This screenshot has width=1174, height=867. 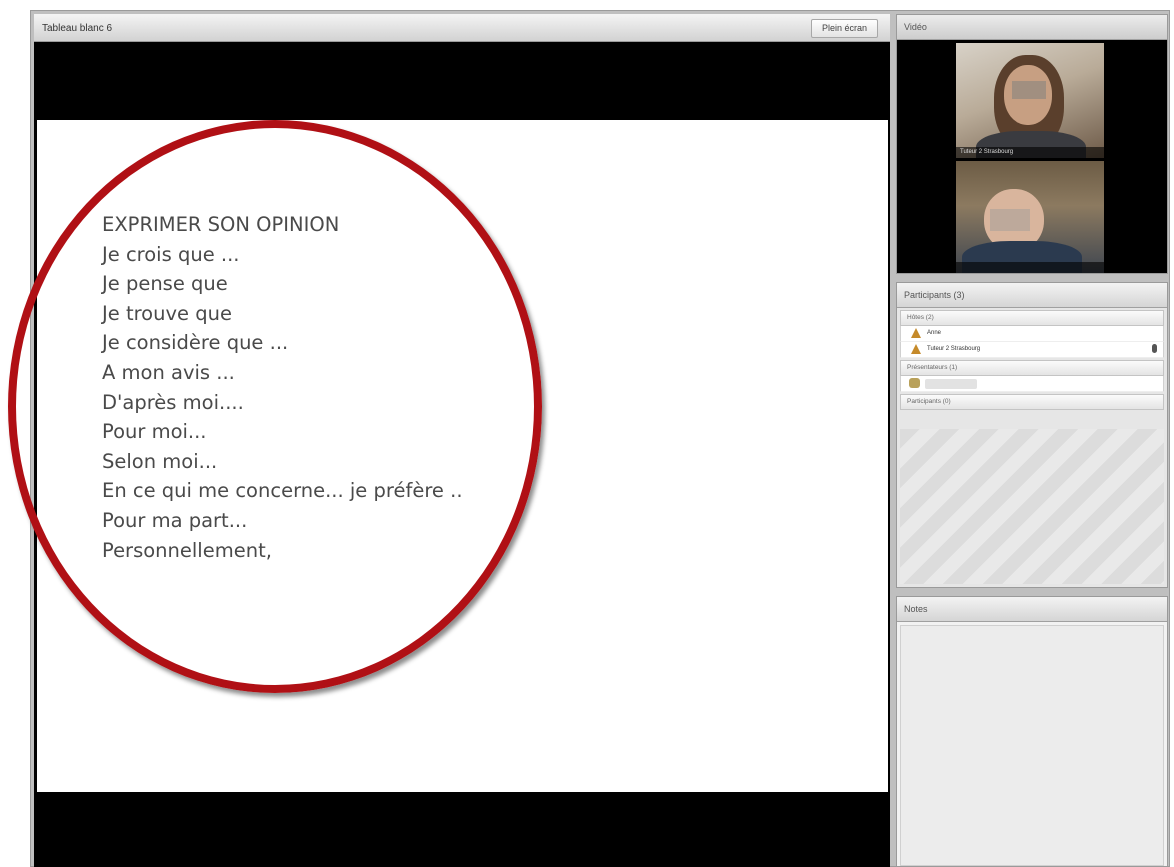 I want to click on notes-pod-title: Notes, so click(x=1032, y=609).